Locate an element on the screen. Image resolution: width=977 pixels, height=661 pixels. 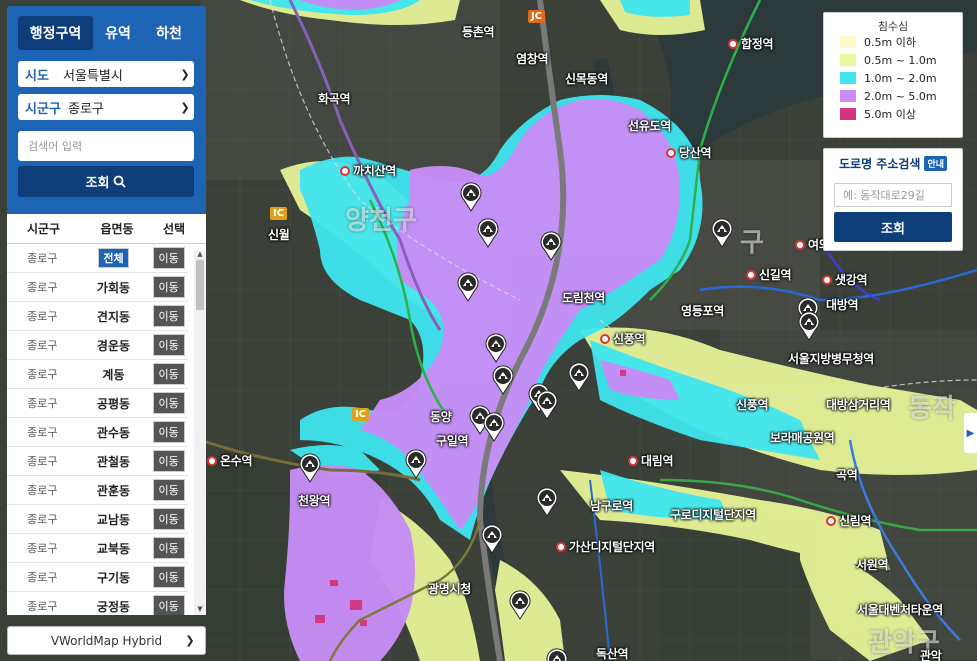
table-row: 종로구 관철동 이동 is located at coordinates (97, 461).